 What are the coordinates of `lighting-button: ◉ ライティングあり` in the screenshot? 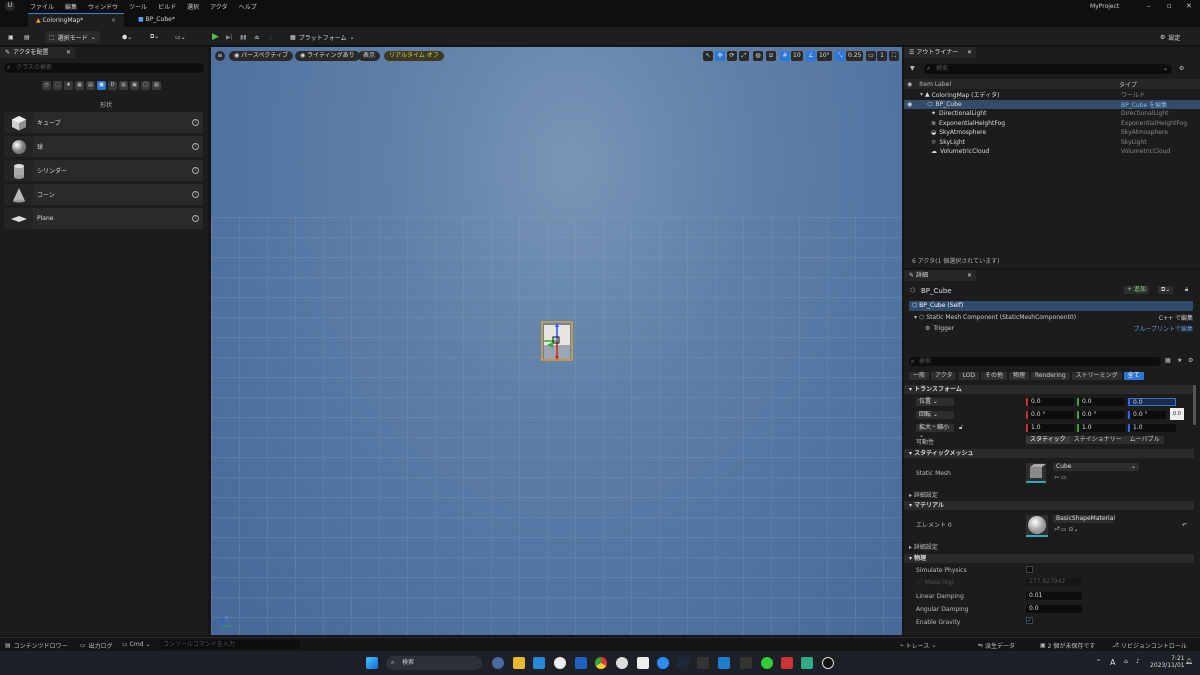 It's located at (327, 56).